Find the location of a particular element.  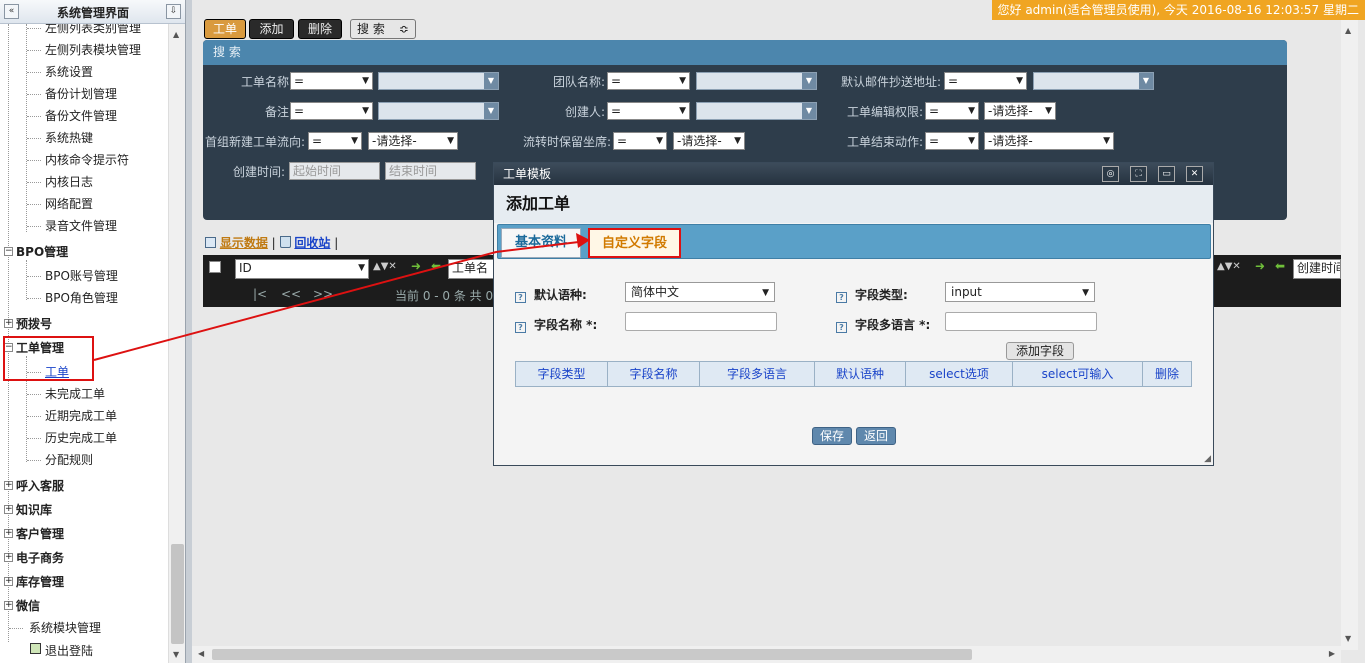

sidebar-item-assign-rules: 分配规则 is located at coordinates (69, 459).